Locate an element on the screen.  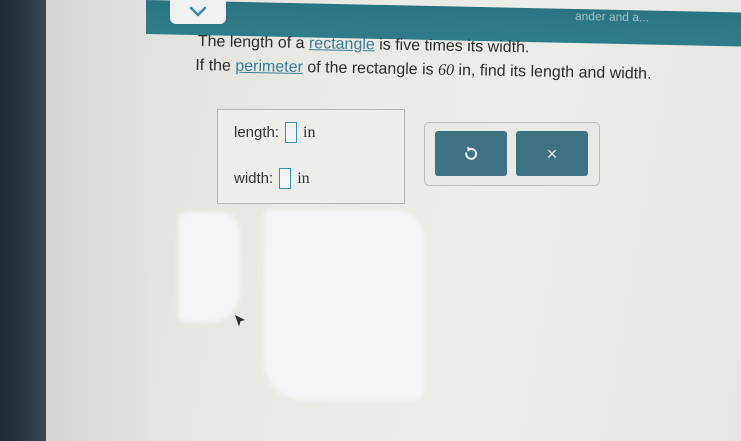
length-row: length: in is located at coordinates (275, 132).